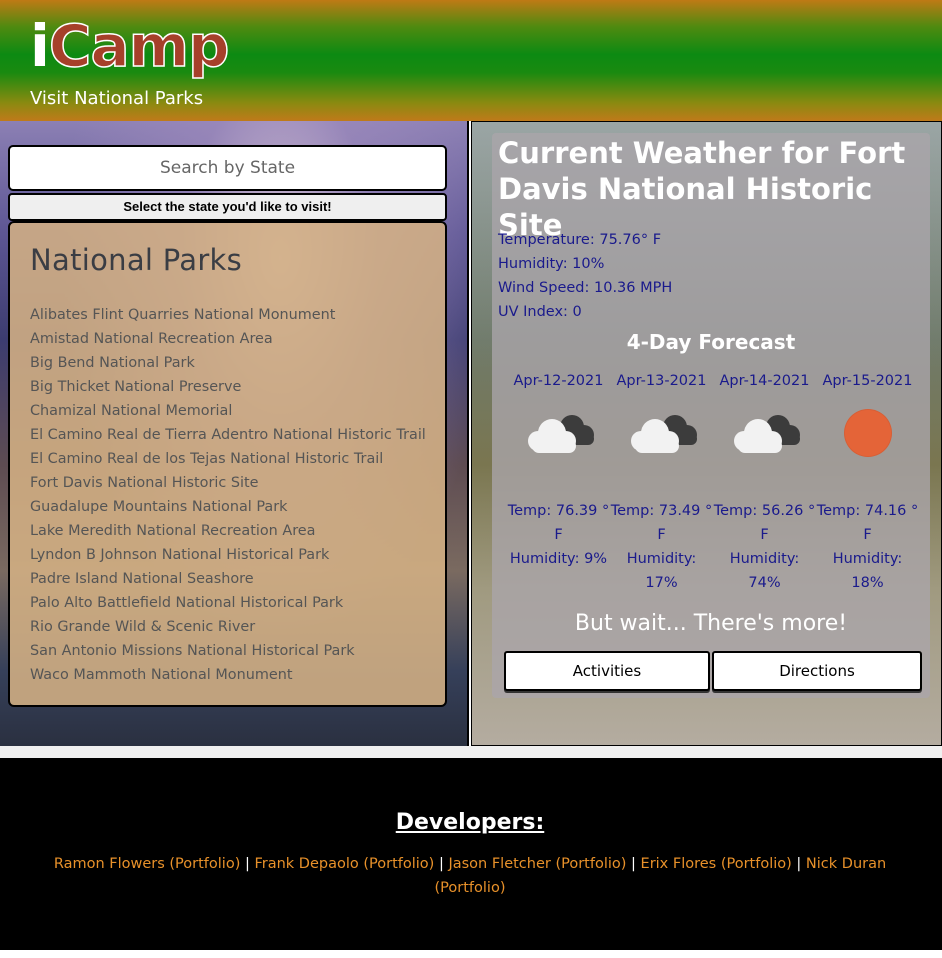  What do you see at coordinates (868, 433) in the screenshot?
I see `sun-icon-disc` at bounding box center [868, 433].